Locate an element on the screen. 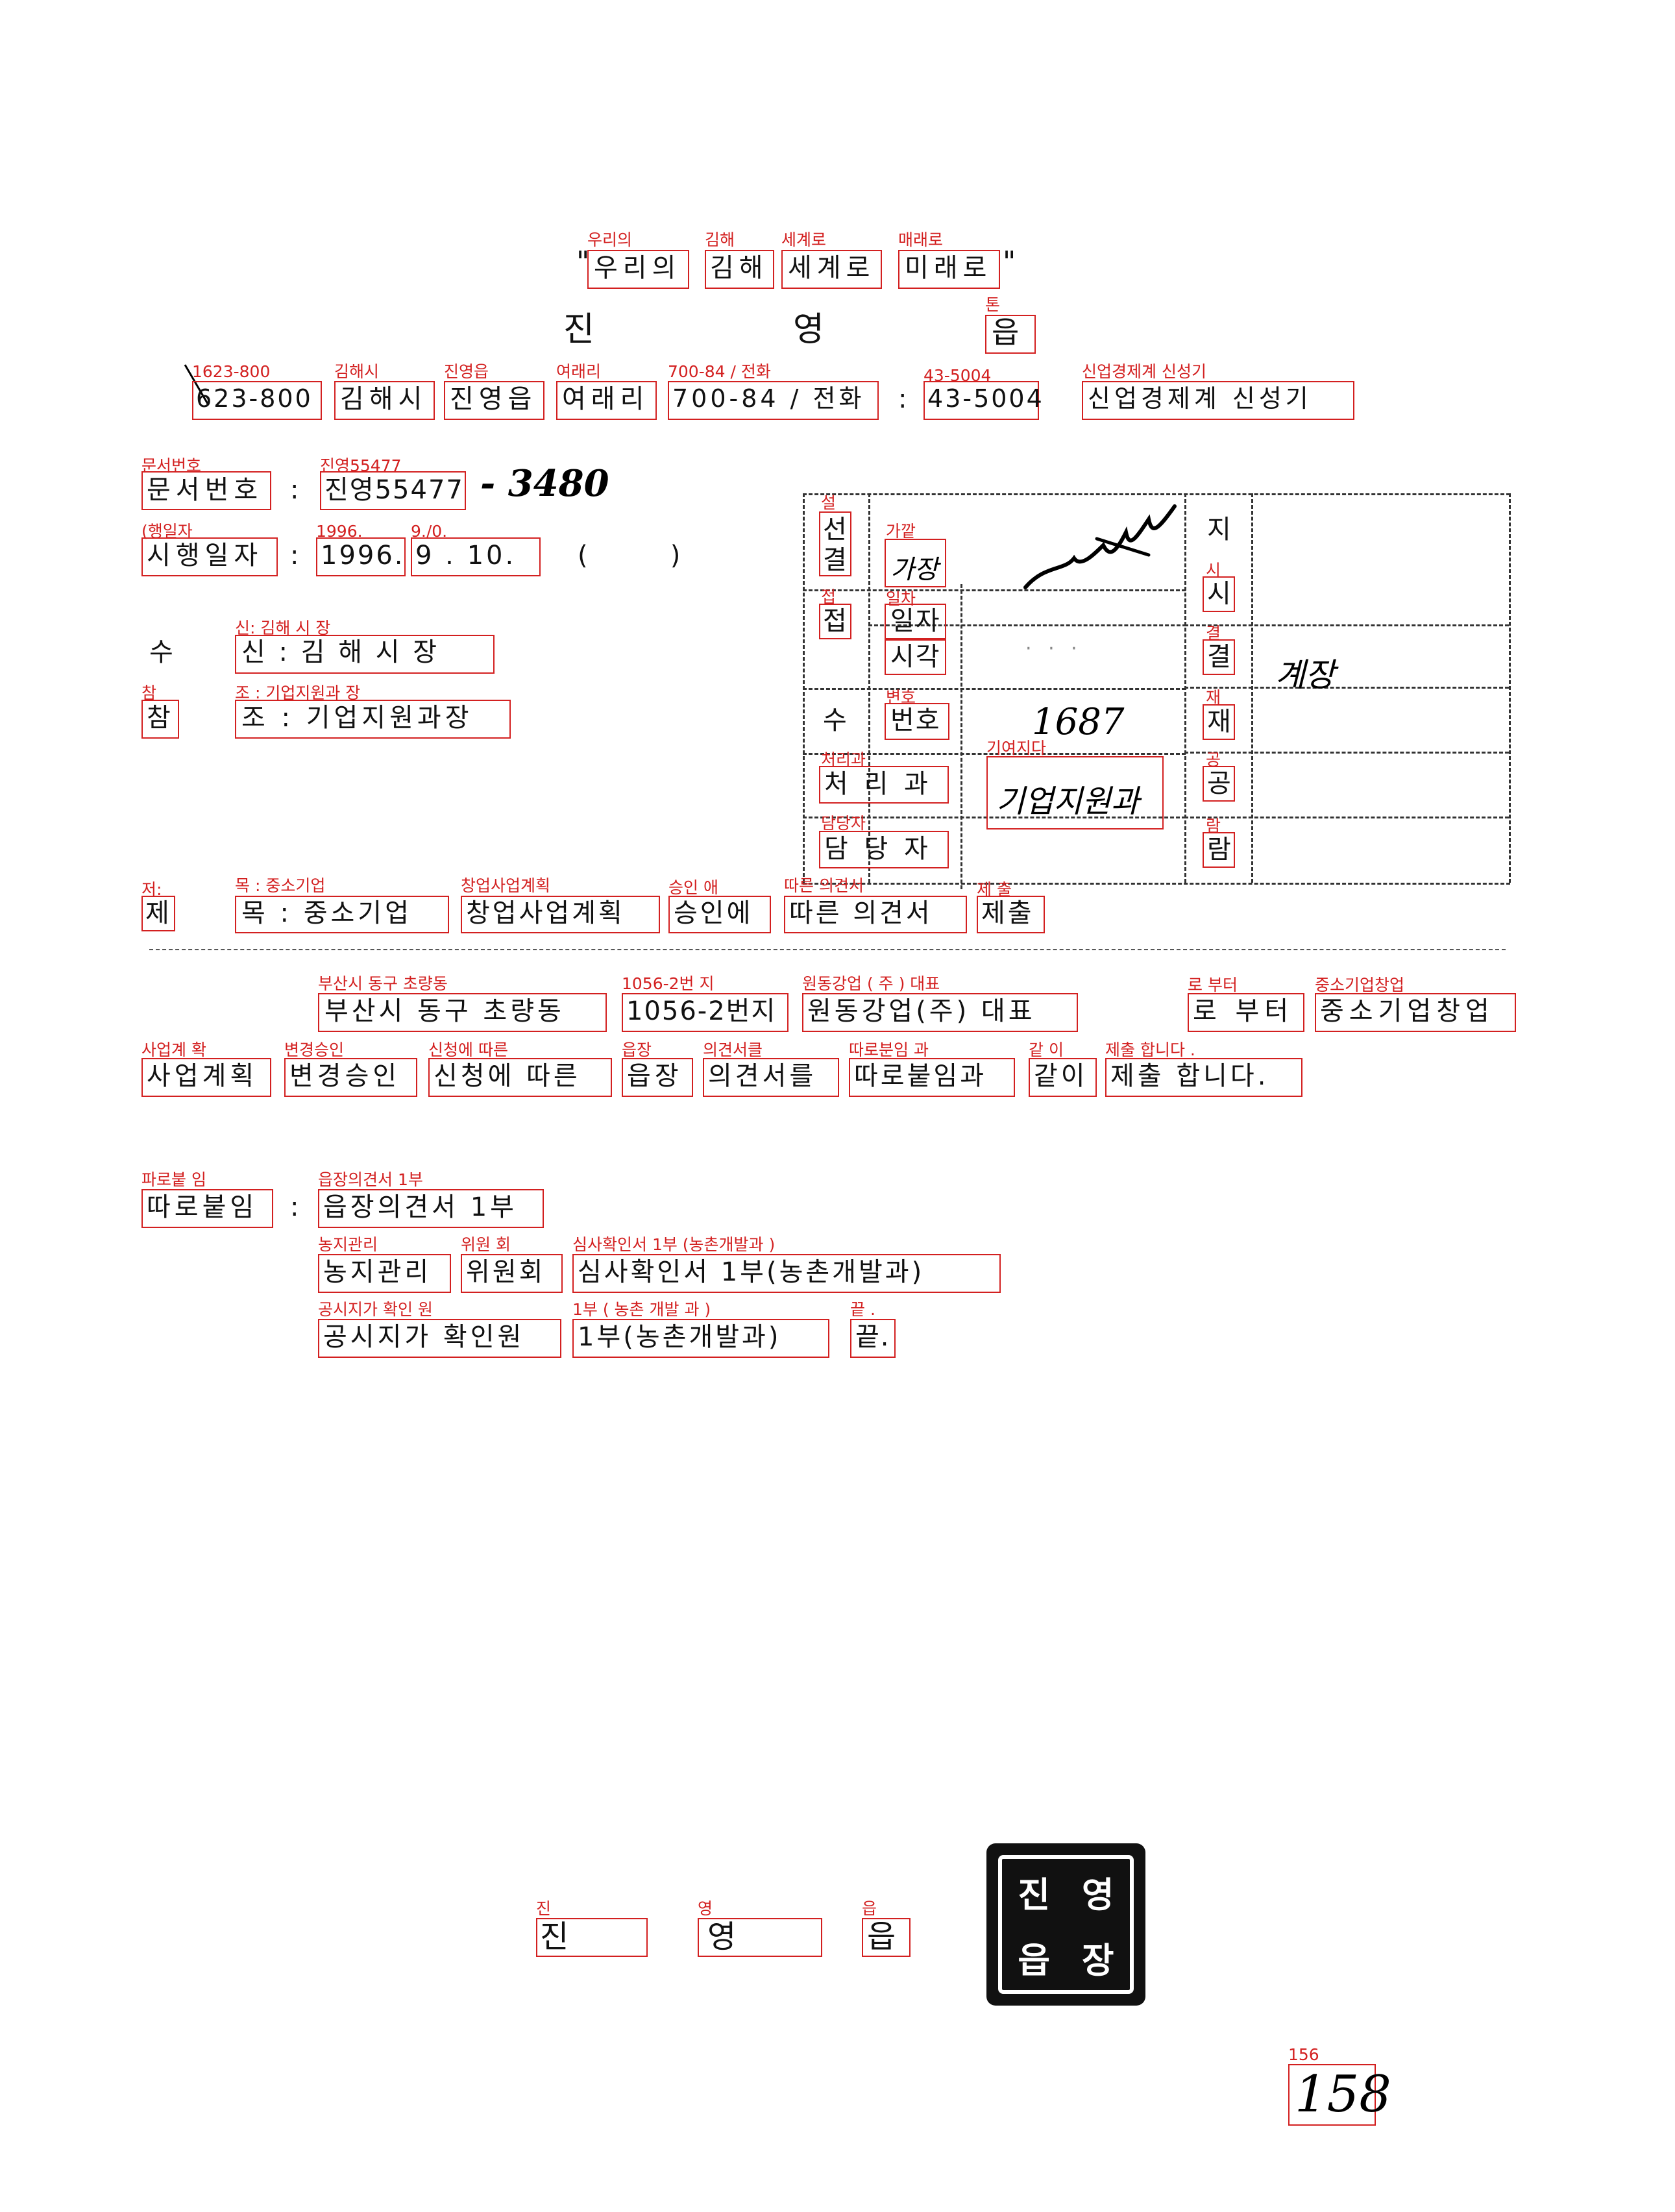 The width and height of the screenshot is (1675, 2212). approval-right-char: 시 is located at coordinates (1219, 594).